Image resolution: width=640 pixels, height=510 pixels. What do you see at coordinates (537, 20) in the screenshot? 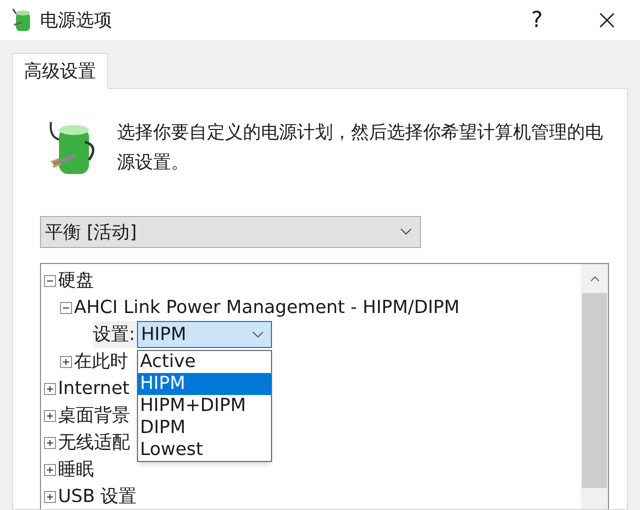
I see `help-button: ?` at bounding box center [537, 20].